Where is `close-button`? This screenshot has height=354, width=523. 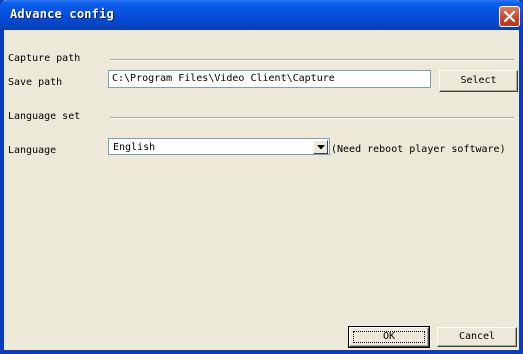
close-button is located at coordinates (509, 16).